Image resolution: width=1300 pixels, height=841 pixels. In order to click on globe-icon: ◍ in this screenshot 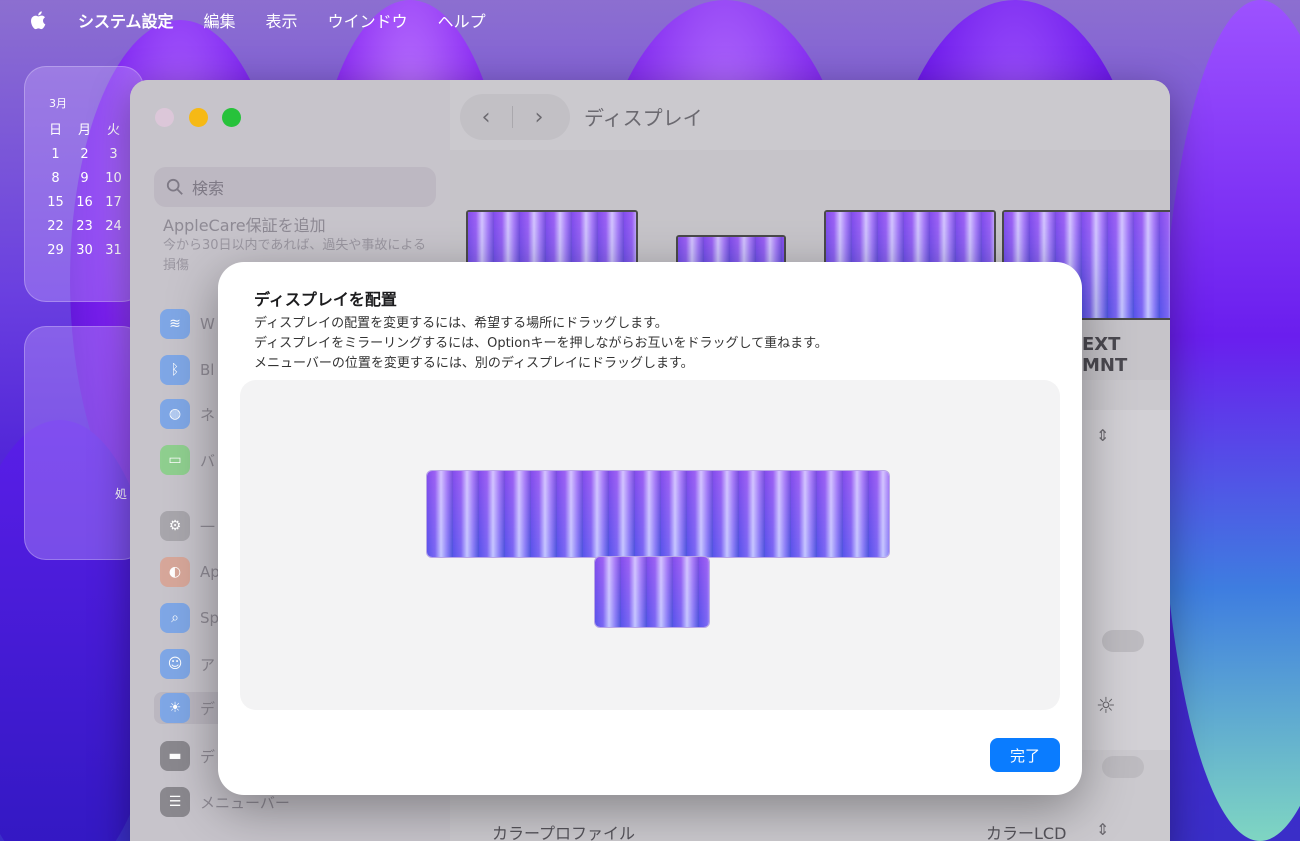, I will do `click(175, 414)`.